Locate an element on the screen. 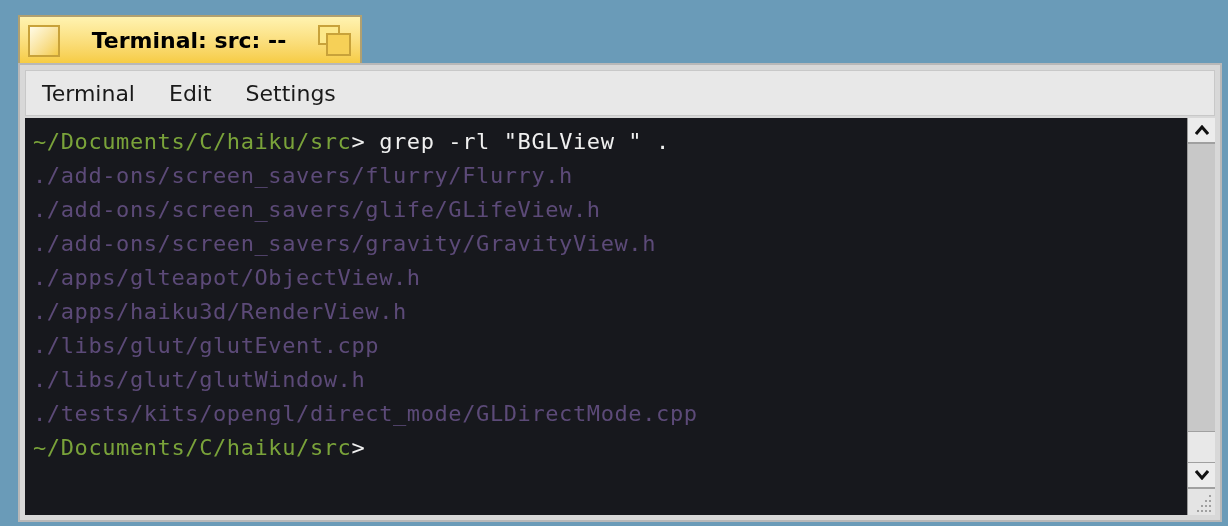 This screenshot has height=526, width=1228. scroll-up-button is located at coordinates (1201, 131).